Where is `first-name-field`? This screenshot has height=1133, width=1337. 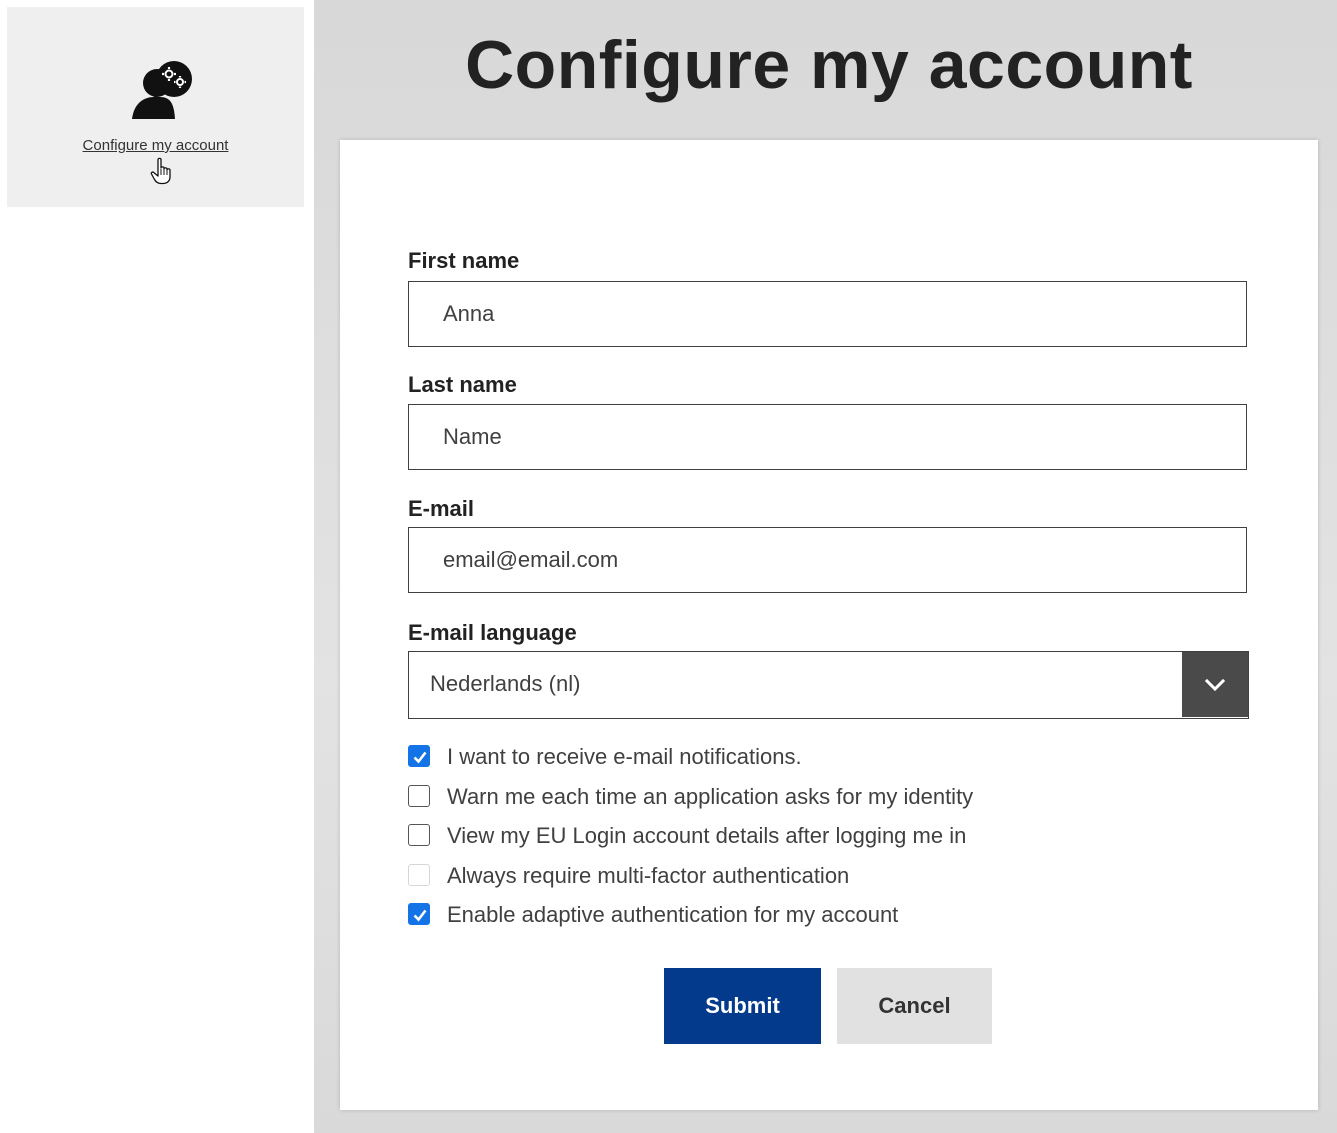 first-name-field is located at coordinates (827, 314).